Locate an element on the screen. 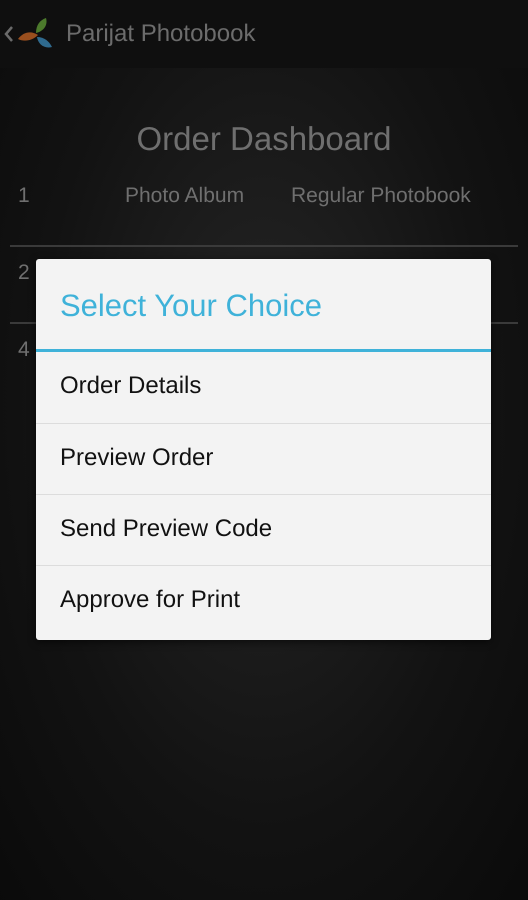 The height and width of the screenshot is (900, 528). table-cell-text: 4 is located at coordinates (24, 350).